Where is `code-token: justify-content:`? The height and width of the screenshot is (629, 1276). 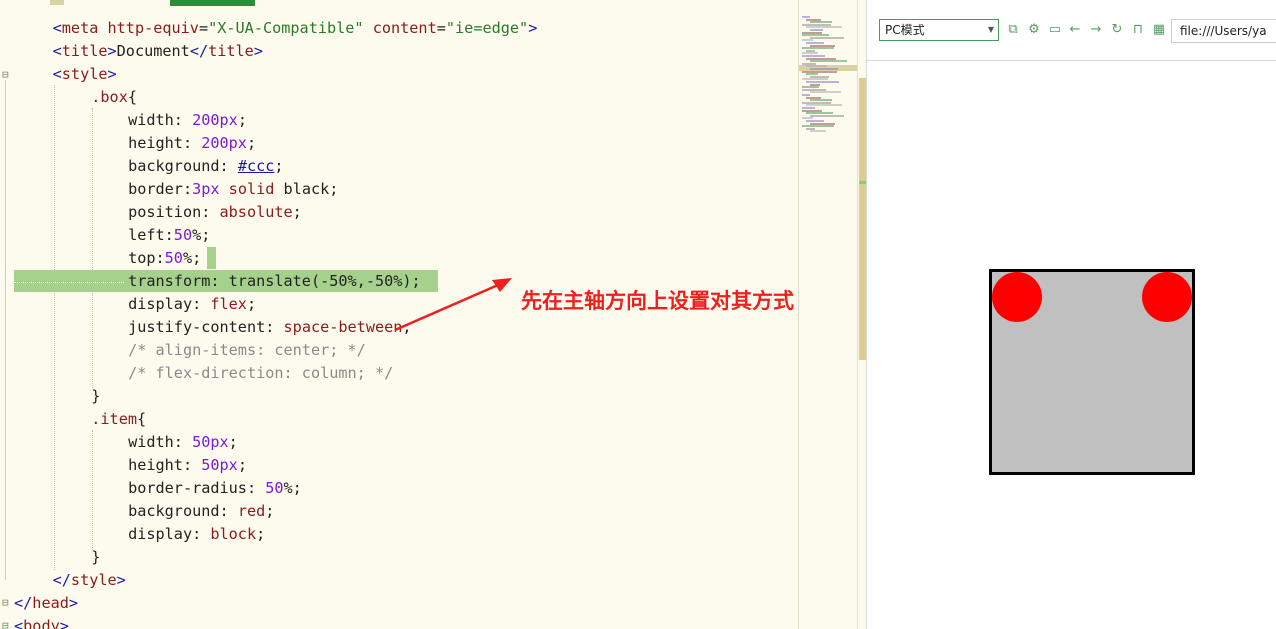
code-token: justify-content: is located at coordinates (206, 327).